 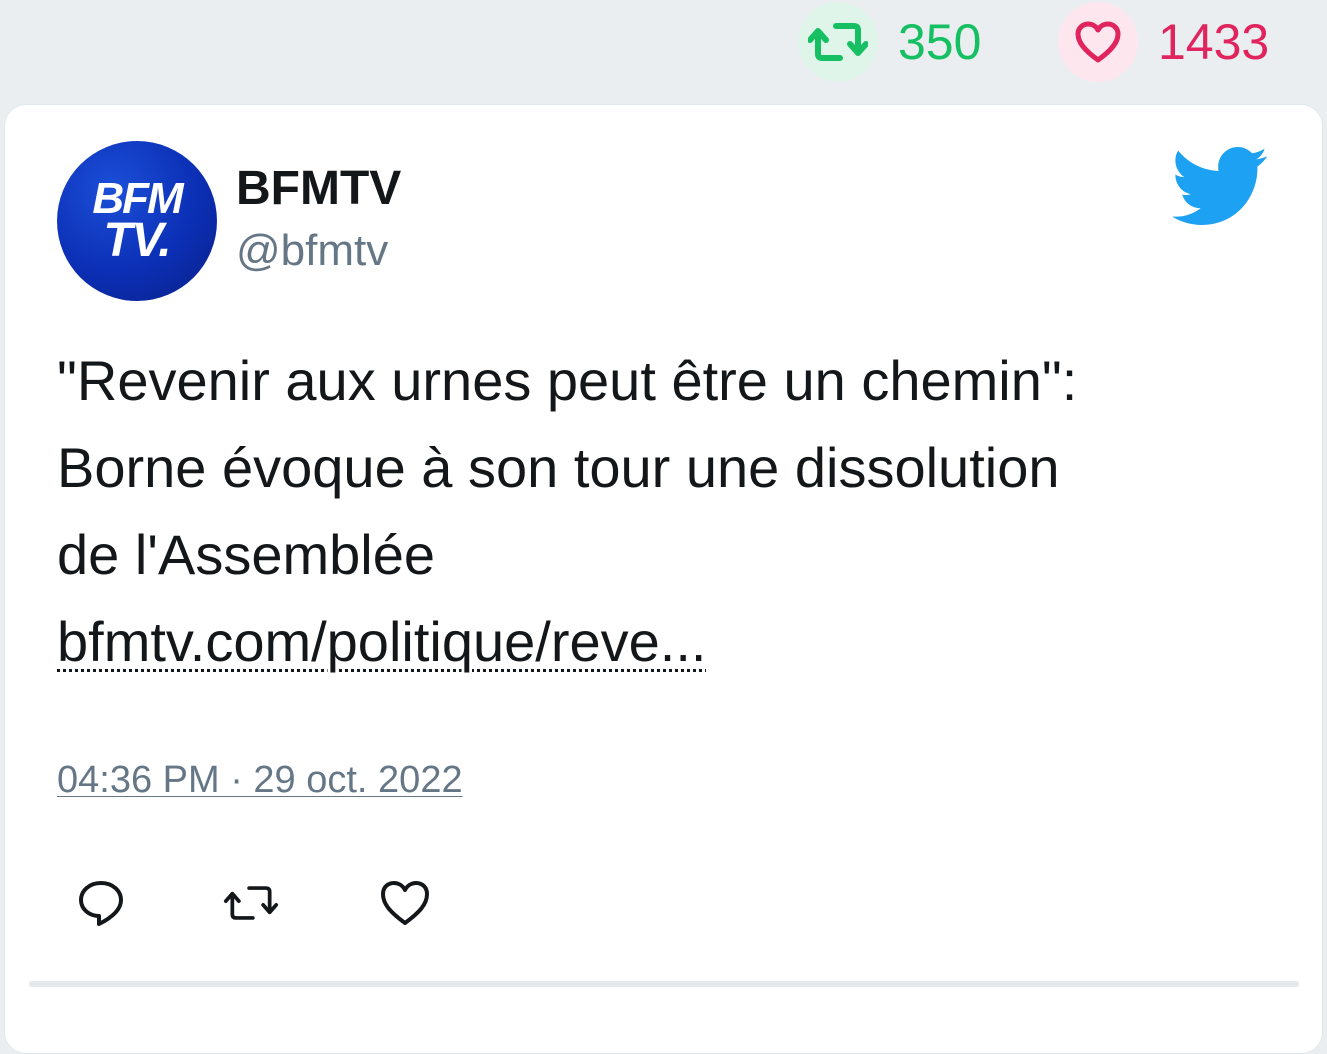 I want to click on tweet-timestamp: 04:36 PM · 29 oct. 2022, so click(x=260, y=780).